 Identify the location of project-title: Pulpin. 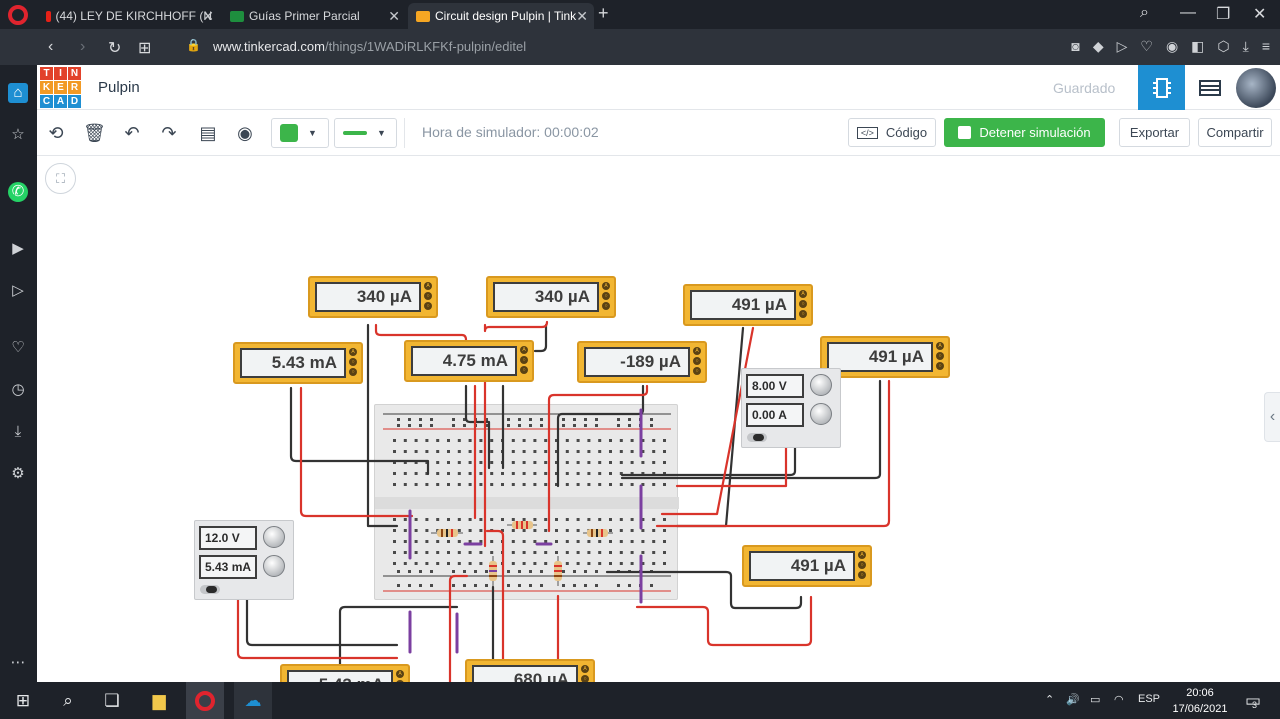
(119, 87).